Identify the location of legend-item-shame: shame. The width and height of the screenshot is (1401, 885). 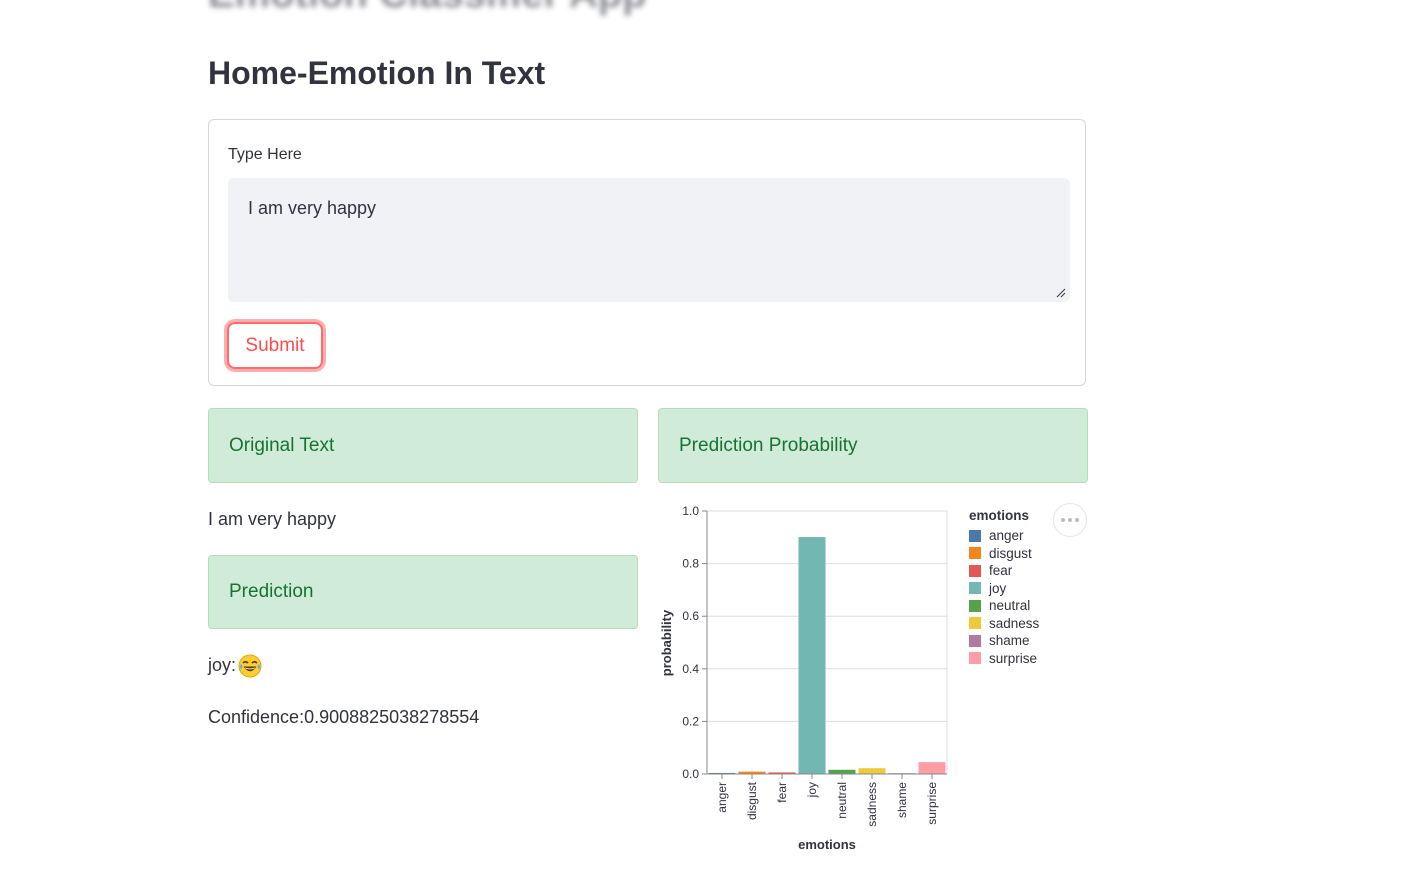
(1004, 641).